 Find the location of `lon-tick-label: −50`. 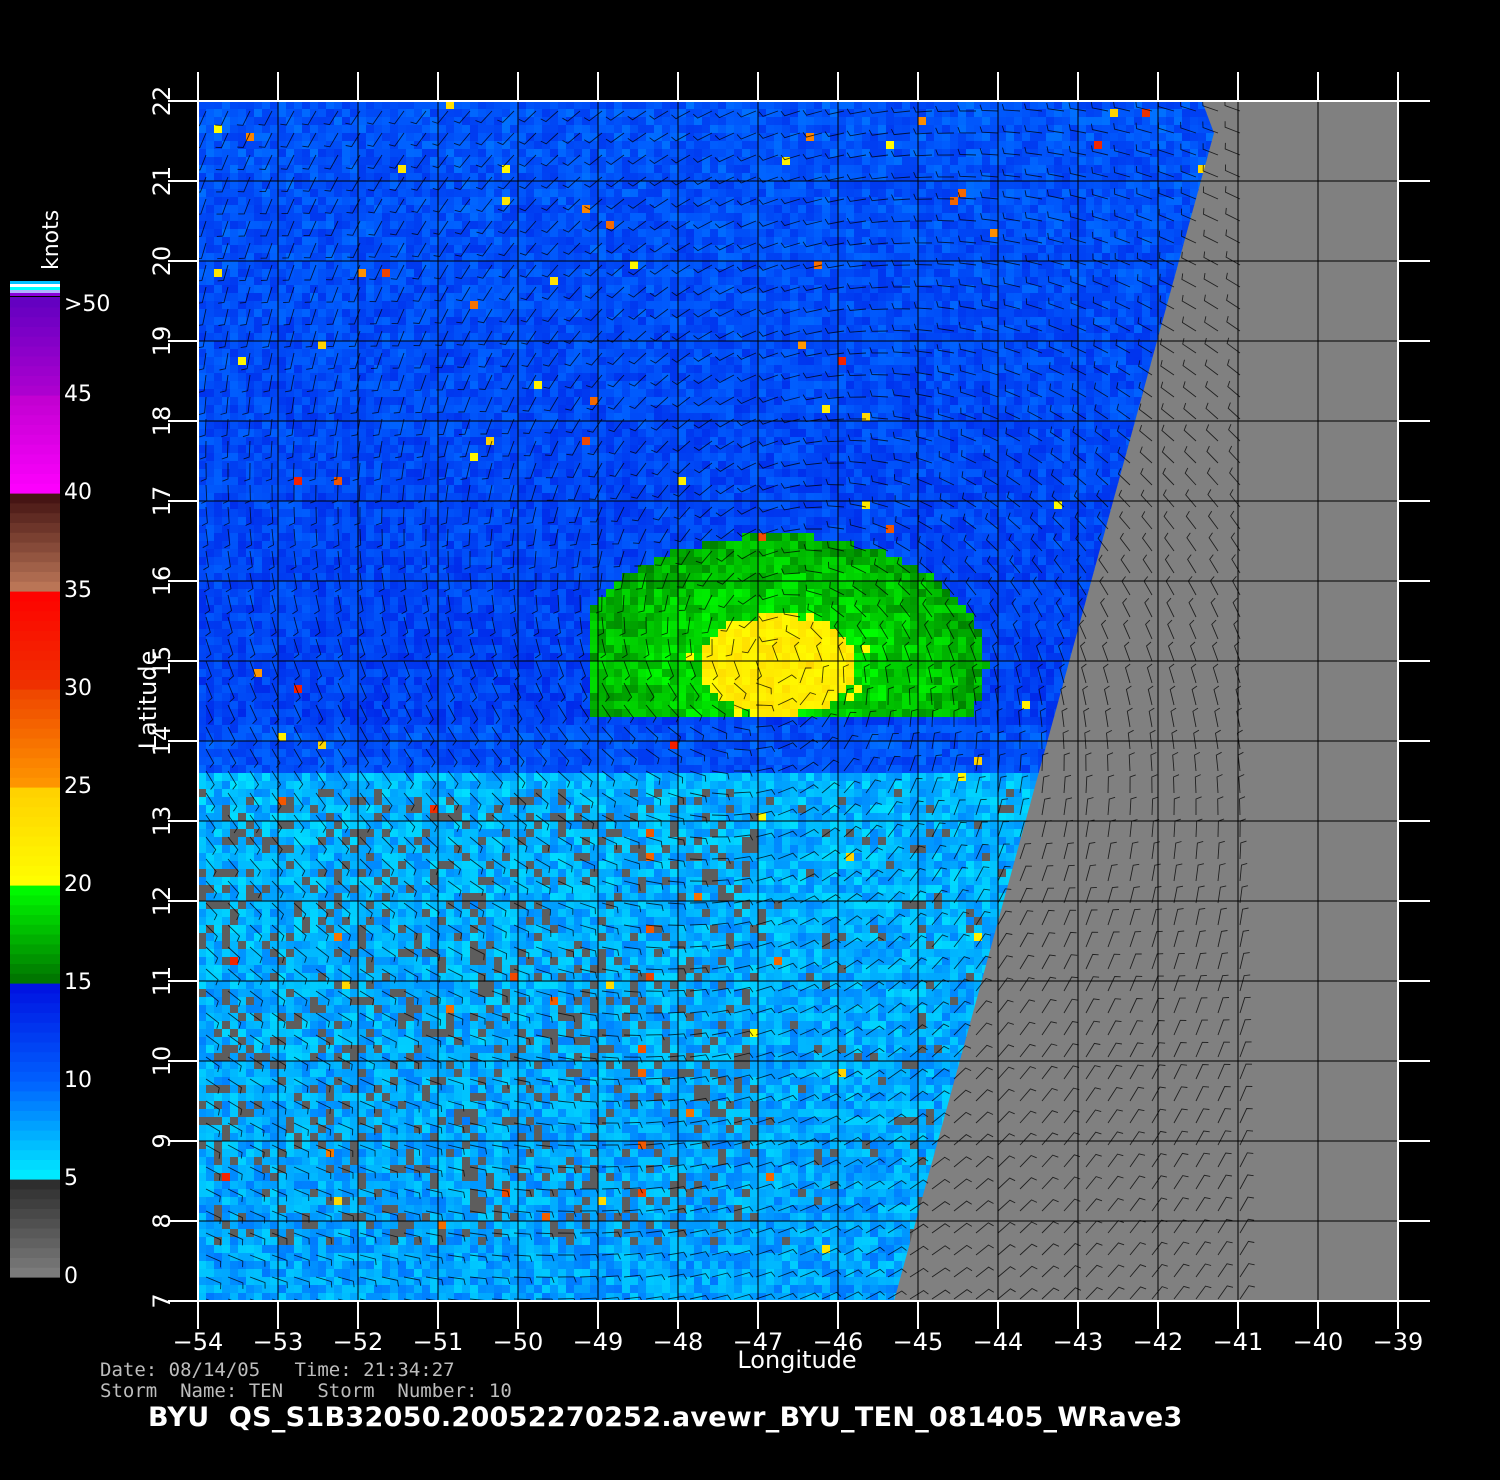

lon-tick-label: −50 is located at coordinates (518, 1342).